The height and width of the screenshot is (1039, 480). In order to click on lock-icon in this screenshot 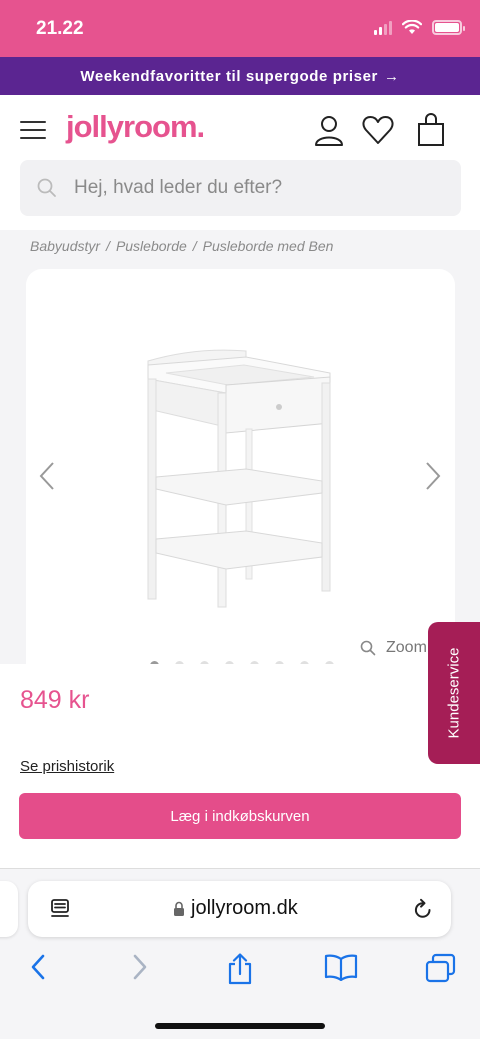, I will do `click(179, 908)`.